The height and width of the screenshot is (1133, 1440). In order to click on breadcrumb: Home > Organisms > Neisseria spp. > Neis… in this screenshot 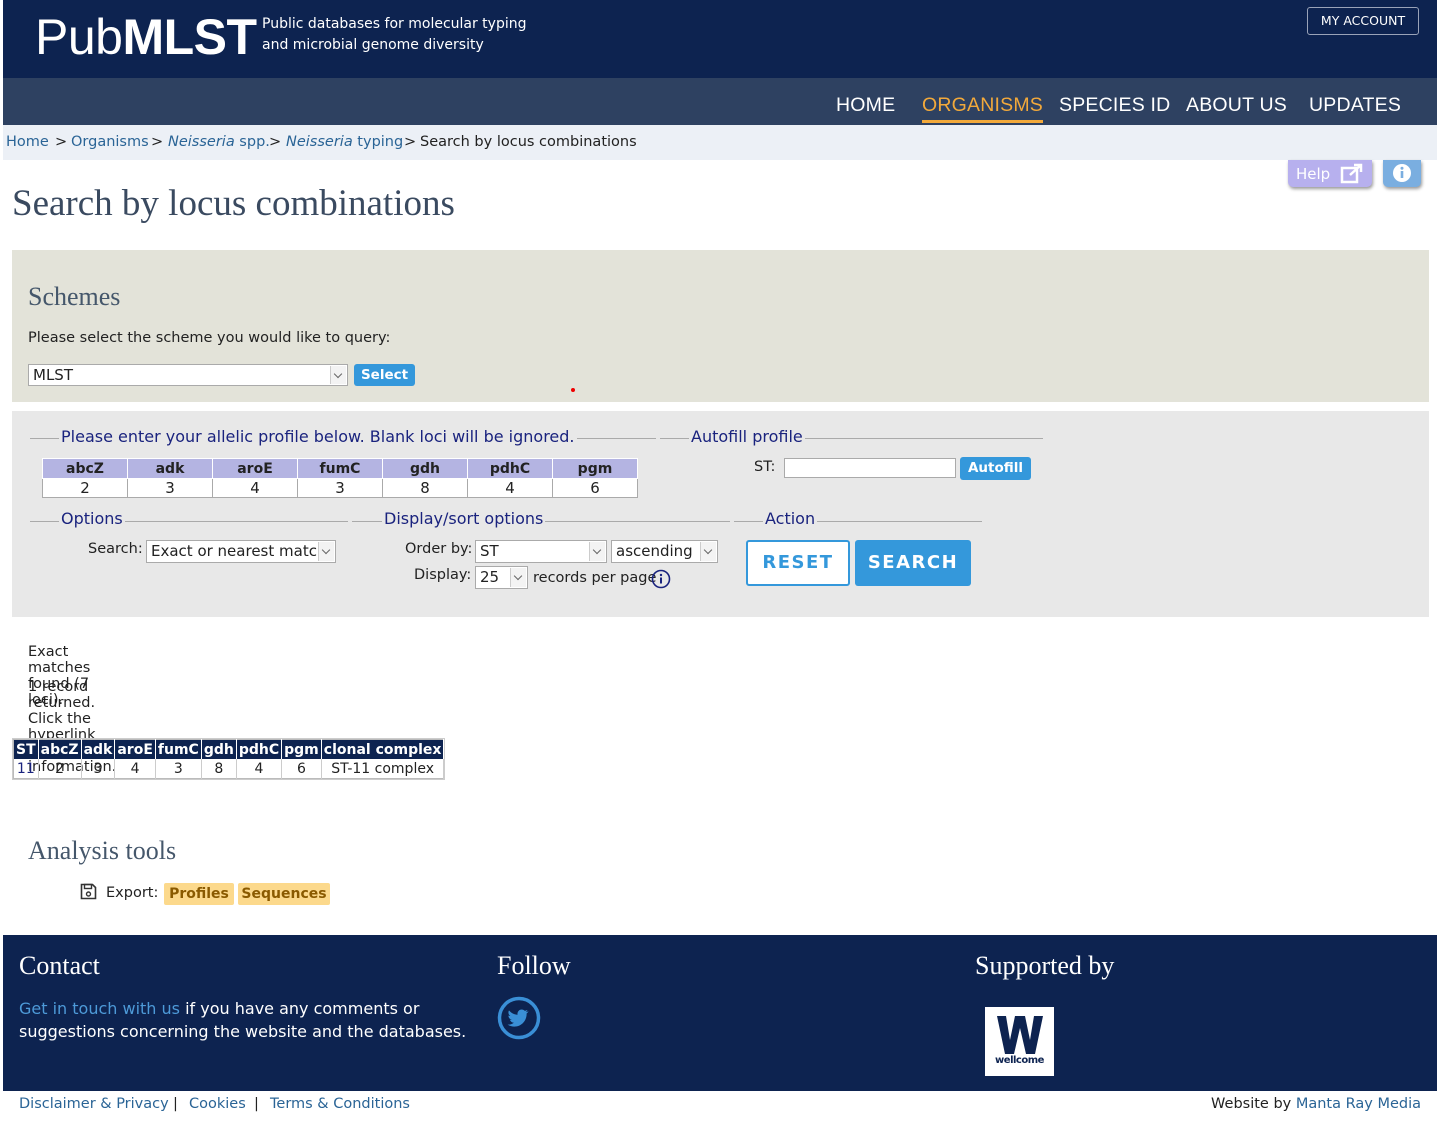, I will do `click(720, 142)`.